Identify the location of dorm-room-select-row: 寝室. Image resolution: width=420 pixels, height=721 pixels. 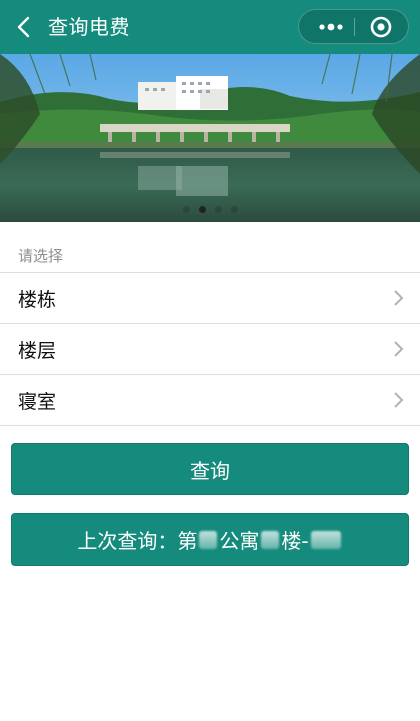
(210, 400).